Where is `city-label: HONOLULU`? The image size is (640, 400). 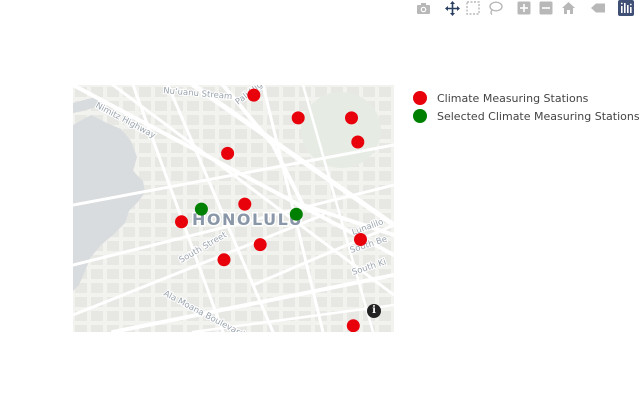
city-label: HONOLULU is located at coordinates (247, 219).